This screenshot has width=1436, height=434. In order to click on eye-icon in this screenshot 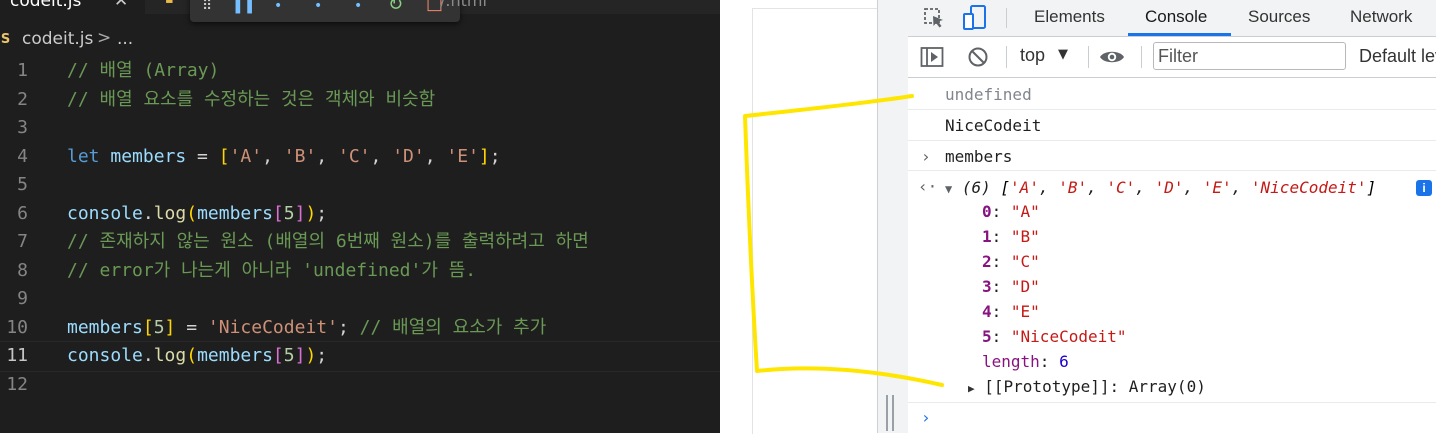, I will do `click(1112, 59)`.